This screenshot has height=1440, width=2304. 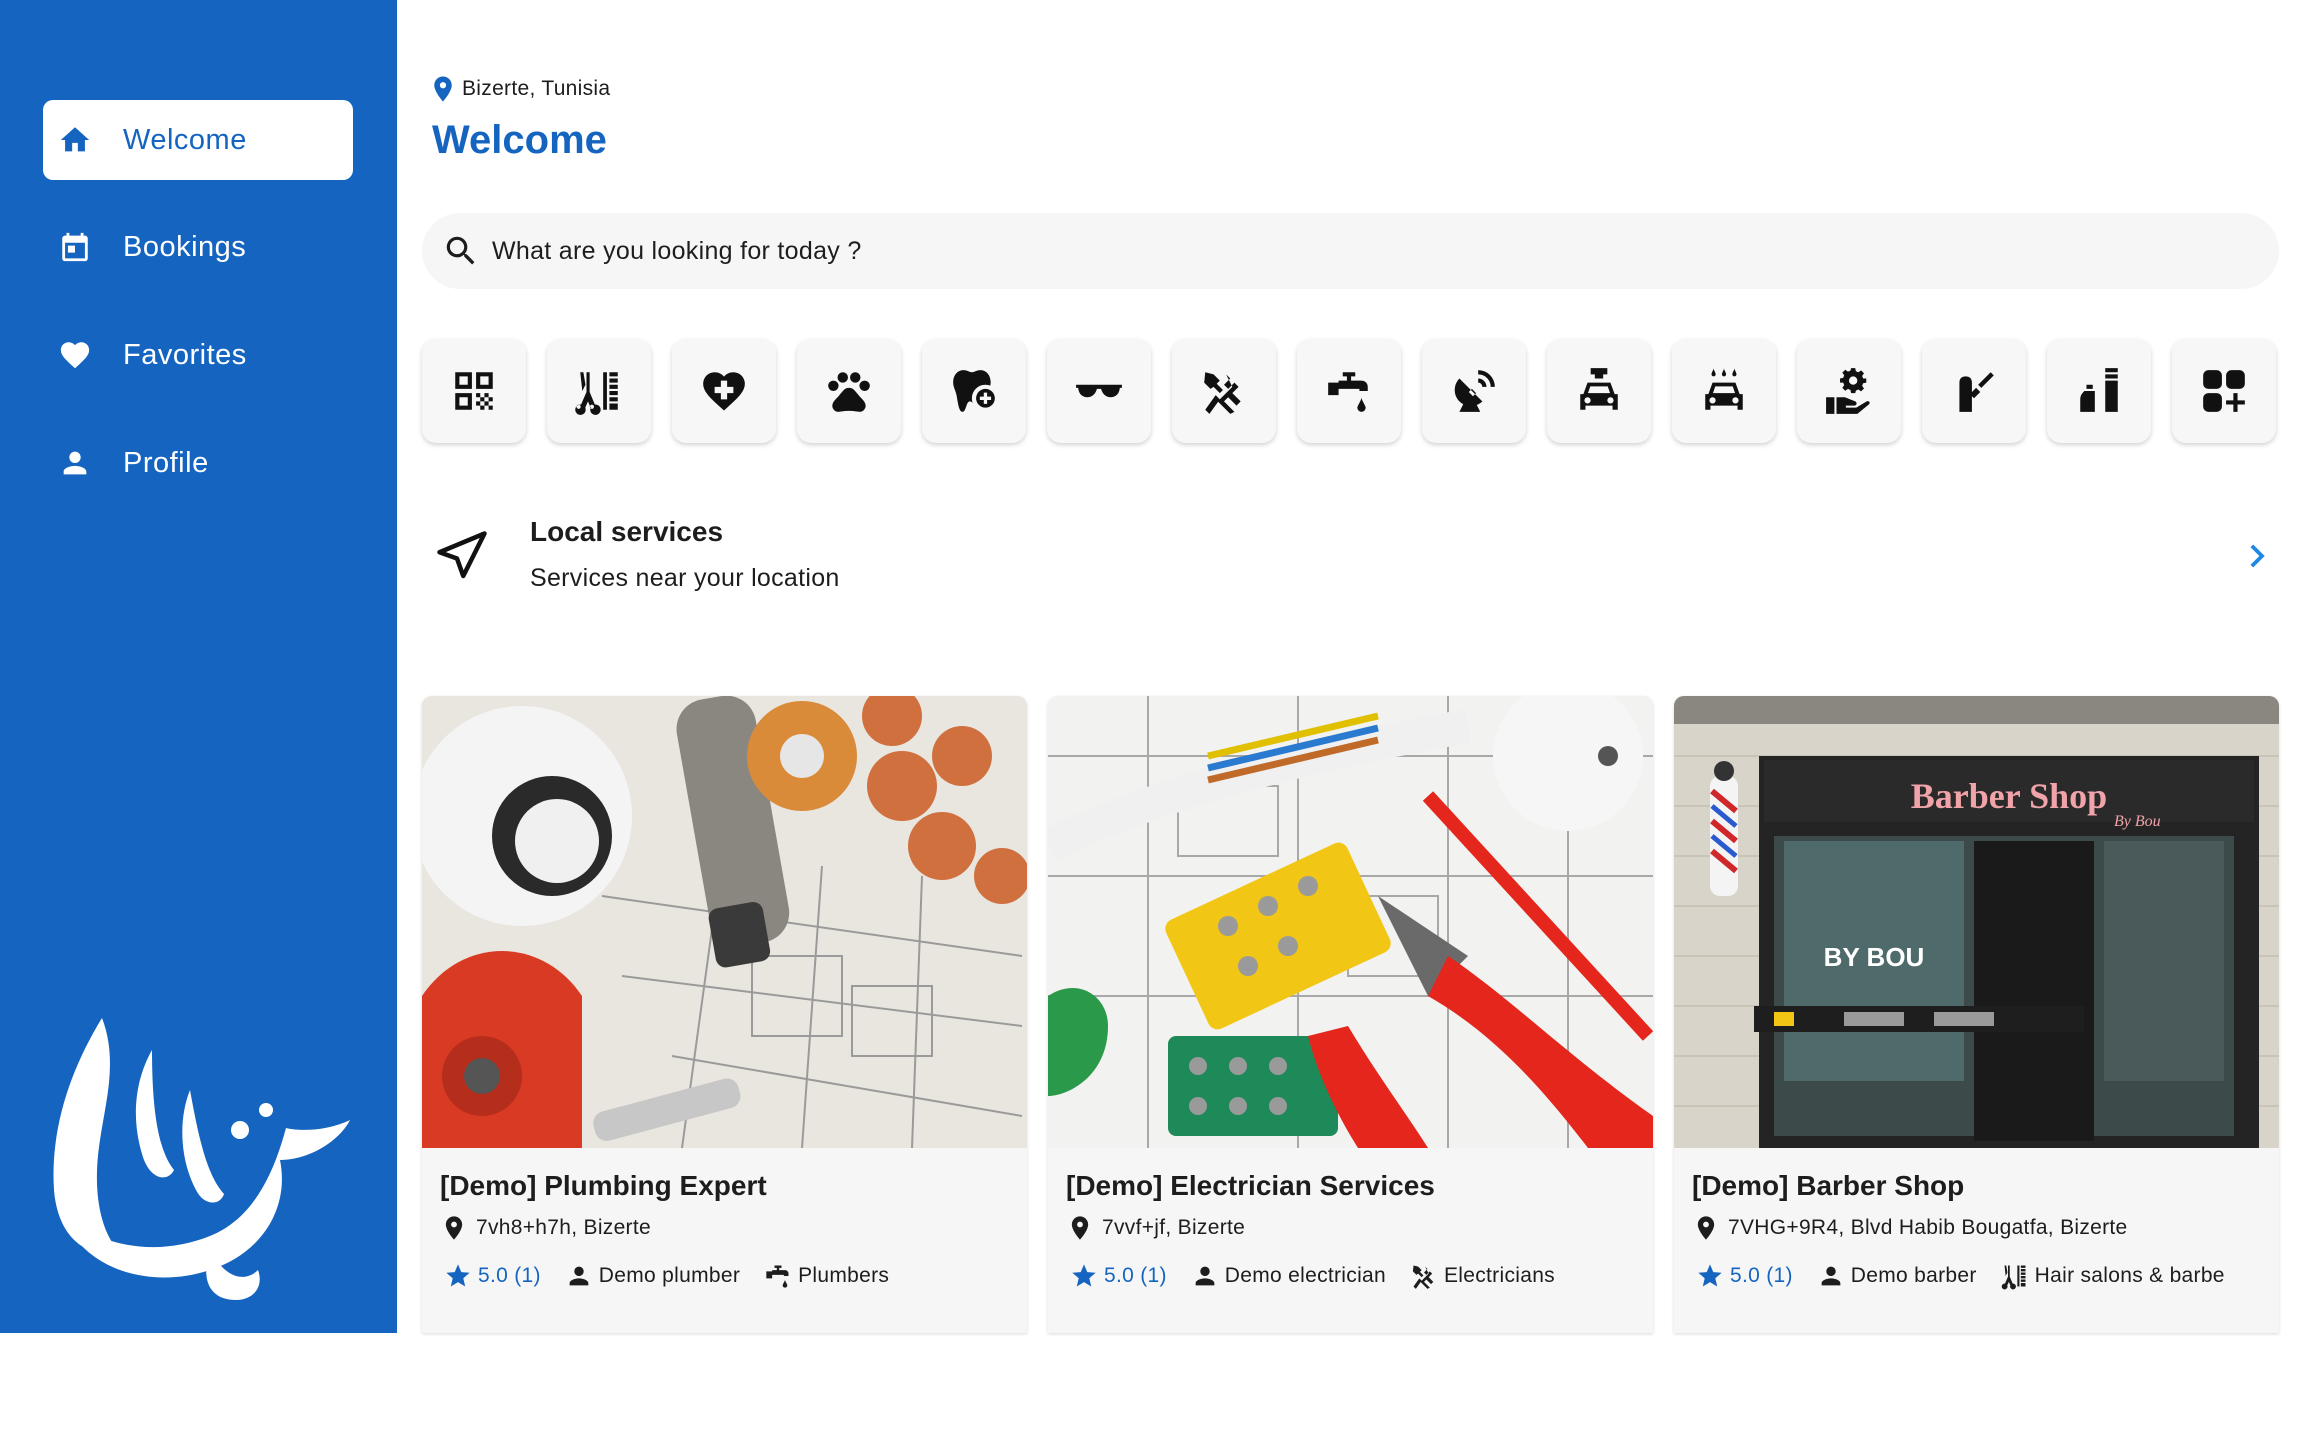 What do you see at coordinates (185, 246) in the screenshot?
I see `sidebar-item-label: Bookings` at bounding box center [185, 246].